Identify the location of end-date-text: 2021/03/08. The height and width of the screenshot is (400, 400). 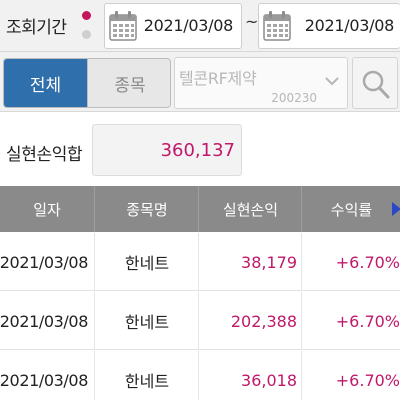
(349, 25).